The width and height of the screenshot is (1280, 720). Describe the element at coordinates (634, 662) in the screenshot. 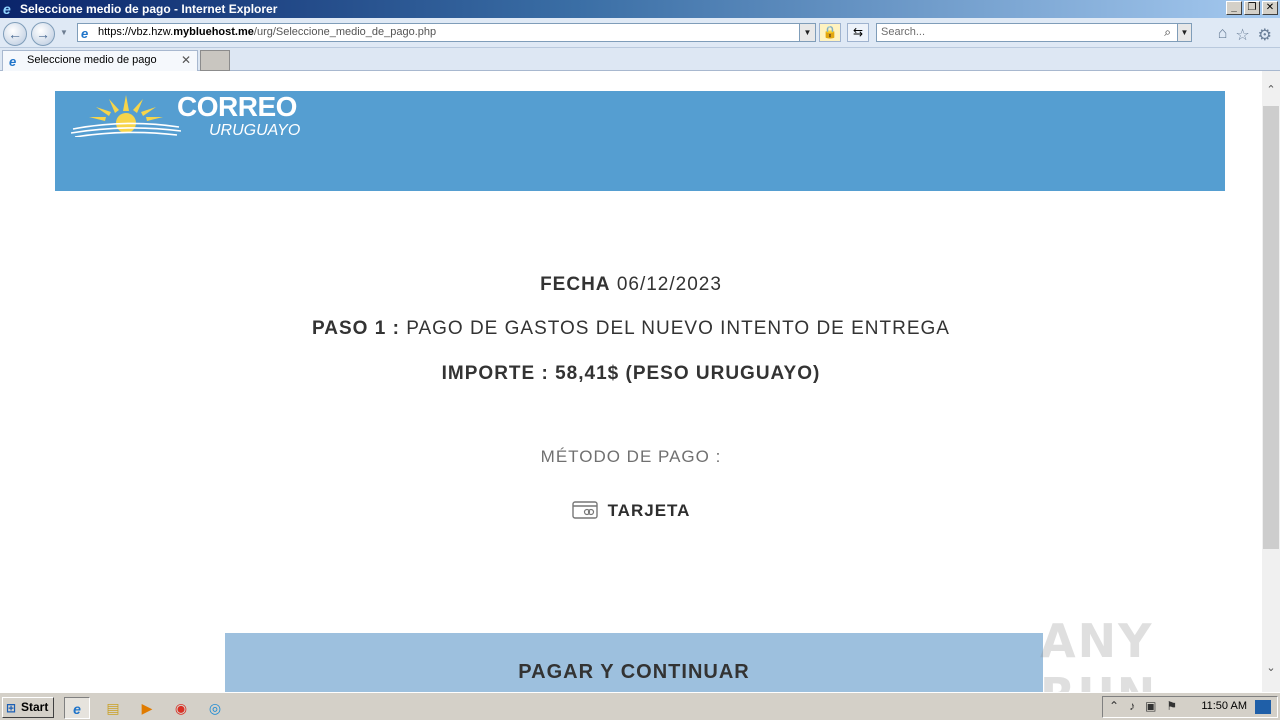

I see `pagar-y-continuar-button: PAGAR Y CONTINUAR` at that location.